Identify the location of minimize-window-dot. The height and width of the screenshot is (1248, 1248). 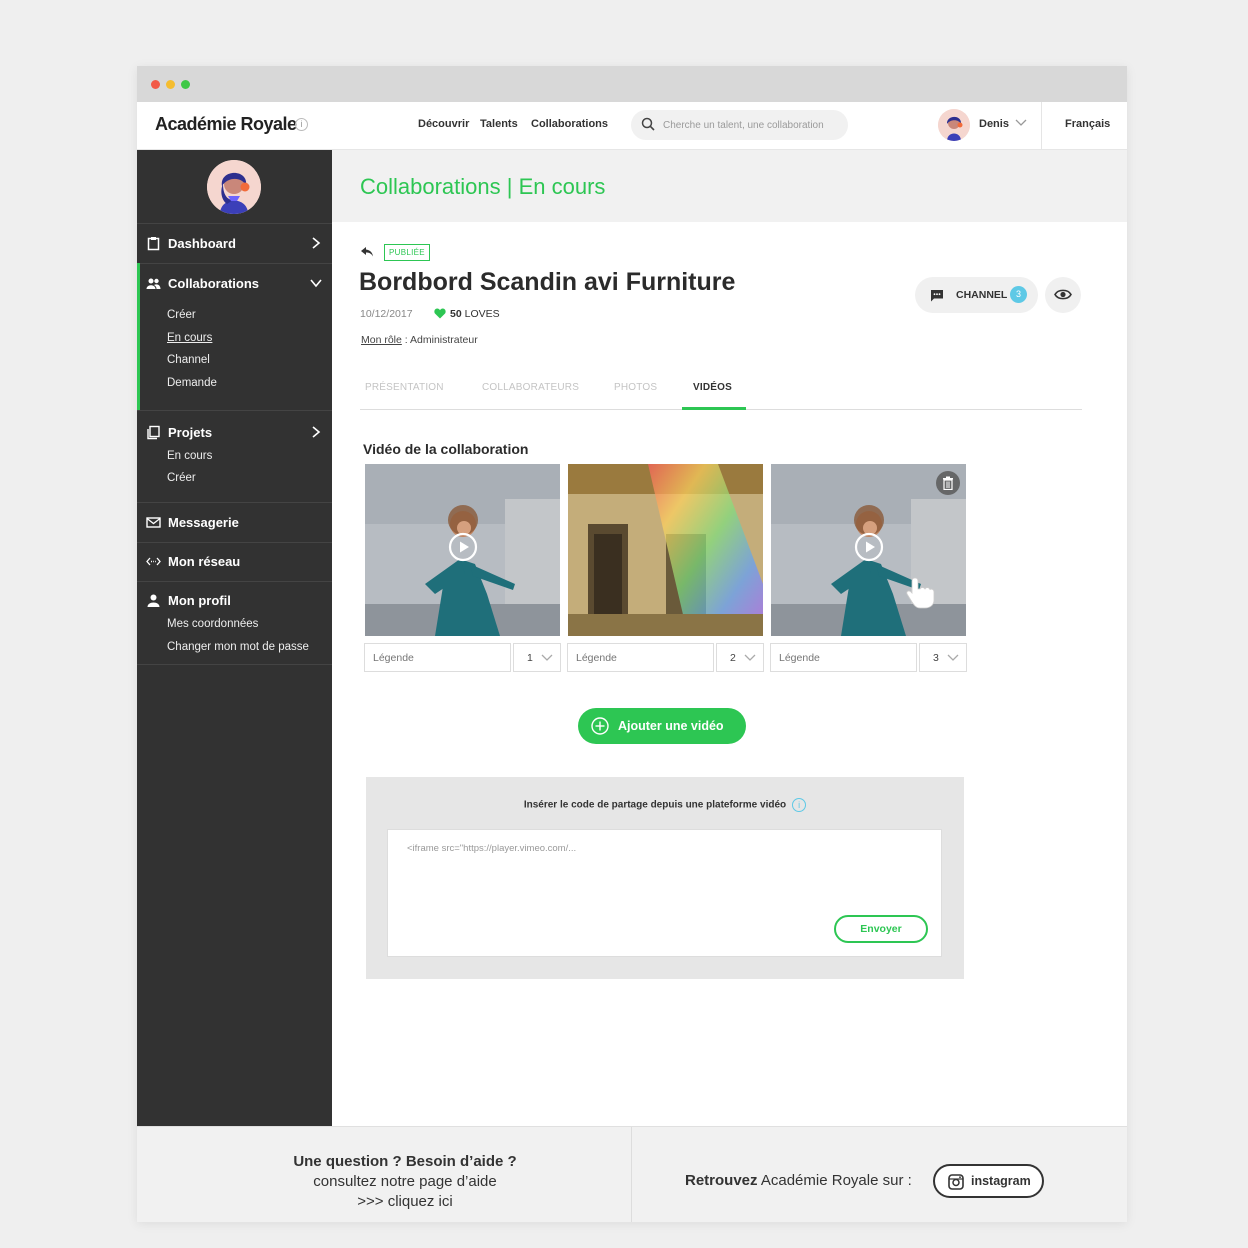
(170, 84).